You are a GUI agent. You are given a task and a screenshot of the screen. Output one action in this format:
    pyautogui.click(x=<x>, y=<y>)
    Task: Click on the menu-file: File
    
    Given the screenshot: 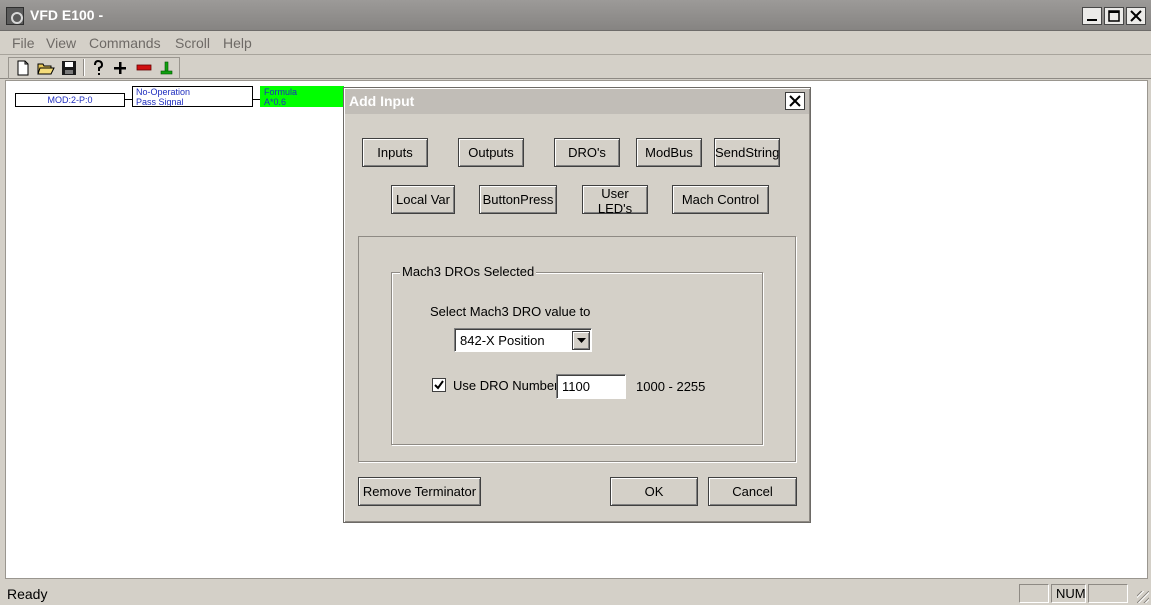 What is the action you would take?
    pyautogui.click(x=23, y=43)
    